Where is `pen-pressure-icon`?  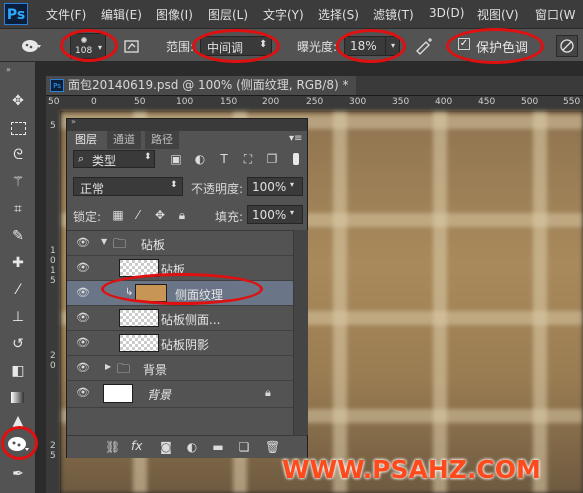 pen-pressure-icon is located at coordinates (567, 46).